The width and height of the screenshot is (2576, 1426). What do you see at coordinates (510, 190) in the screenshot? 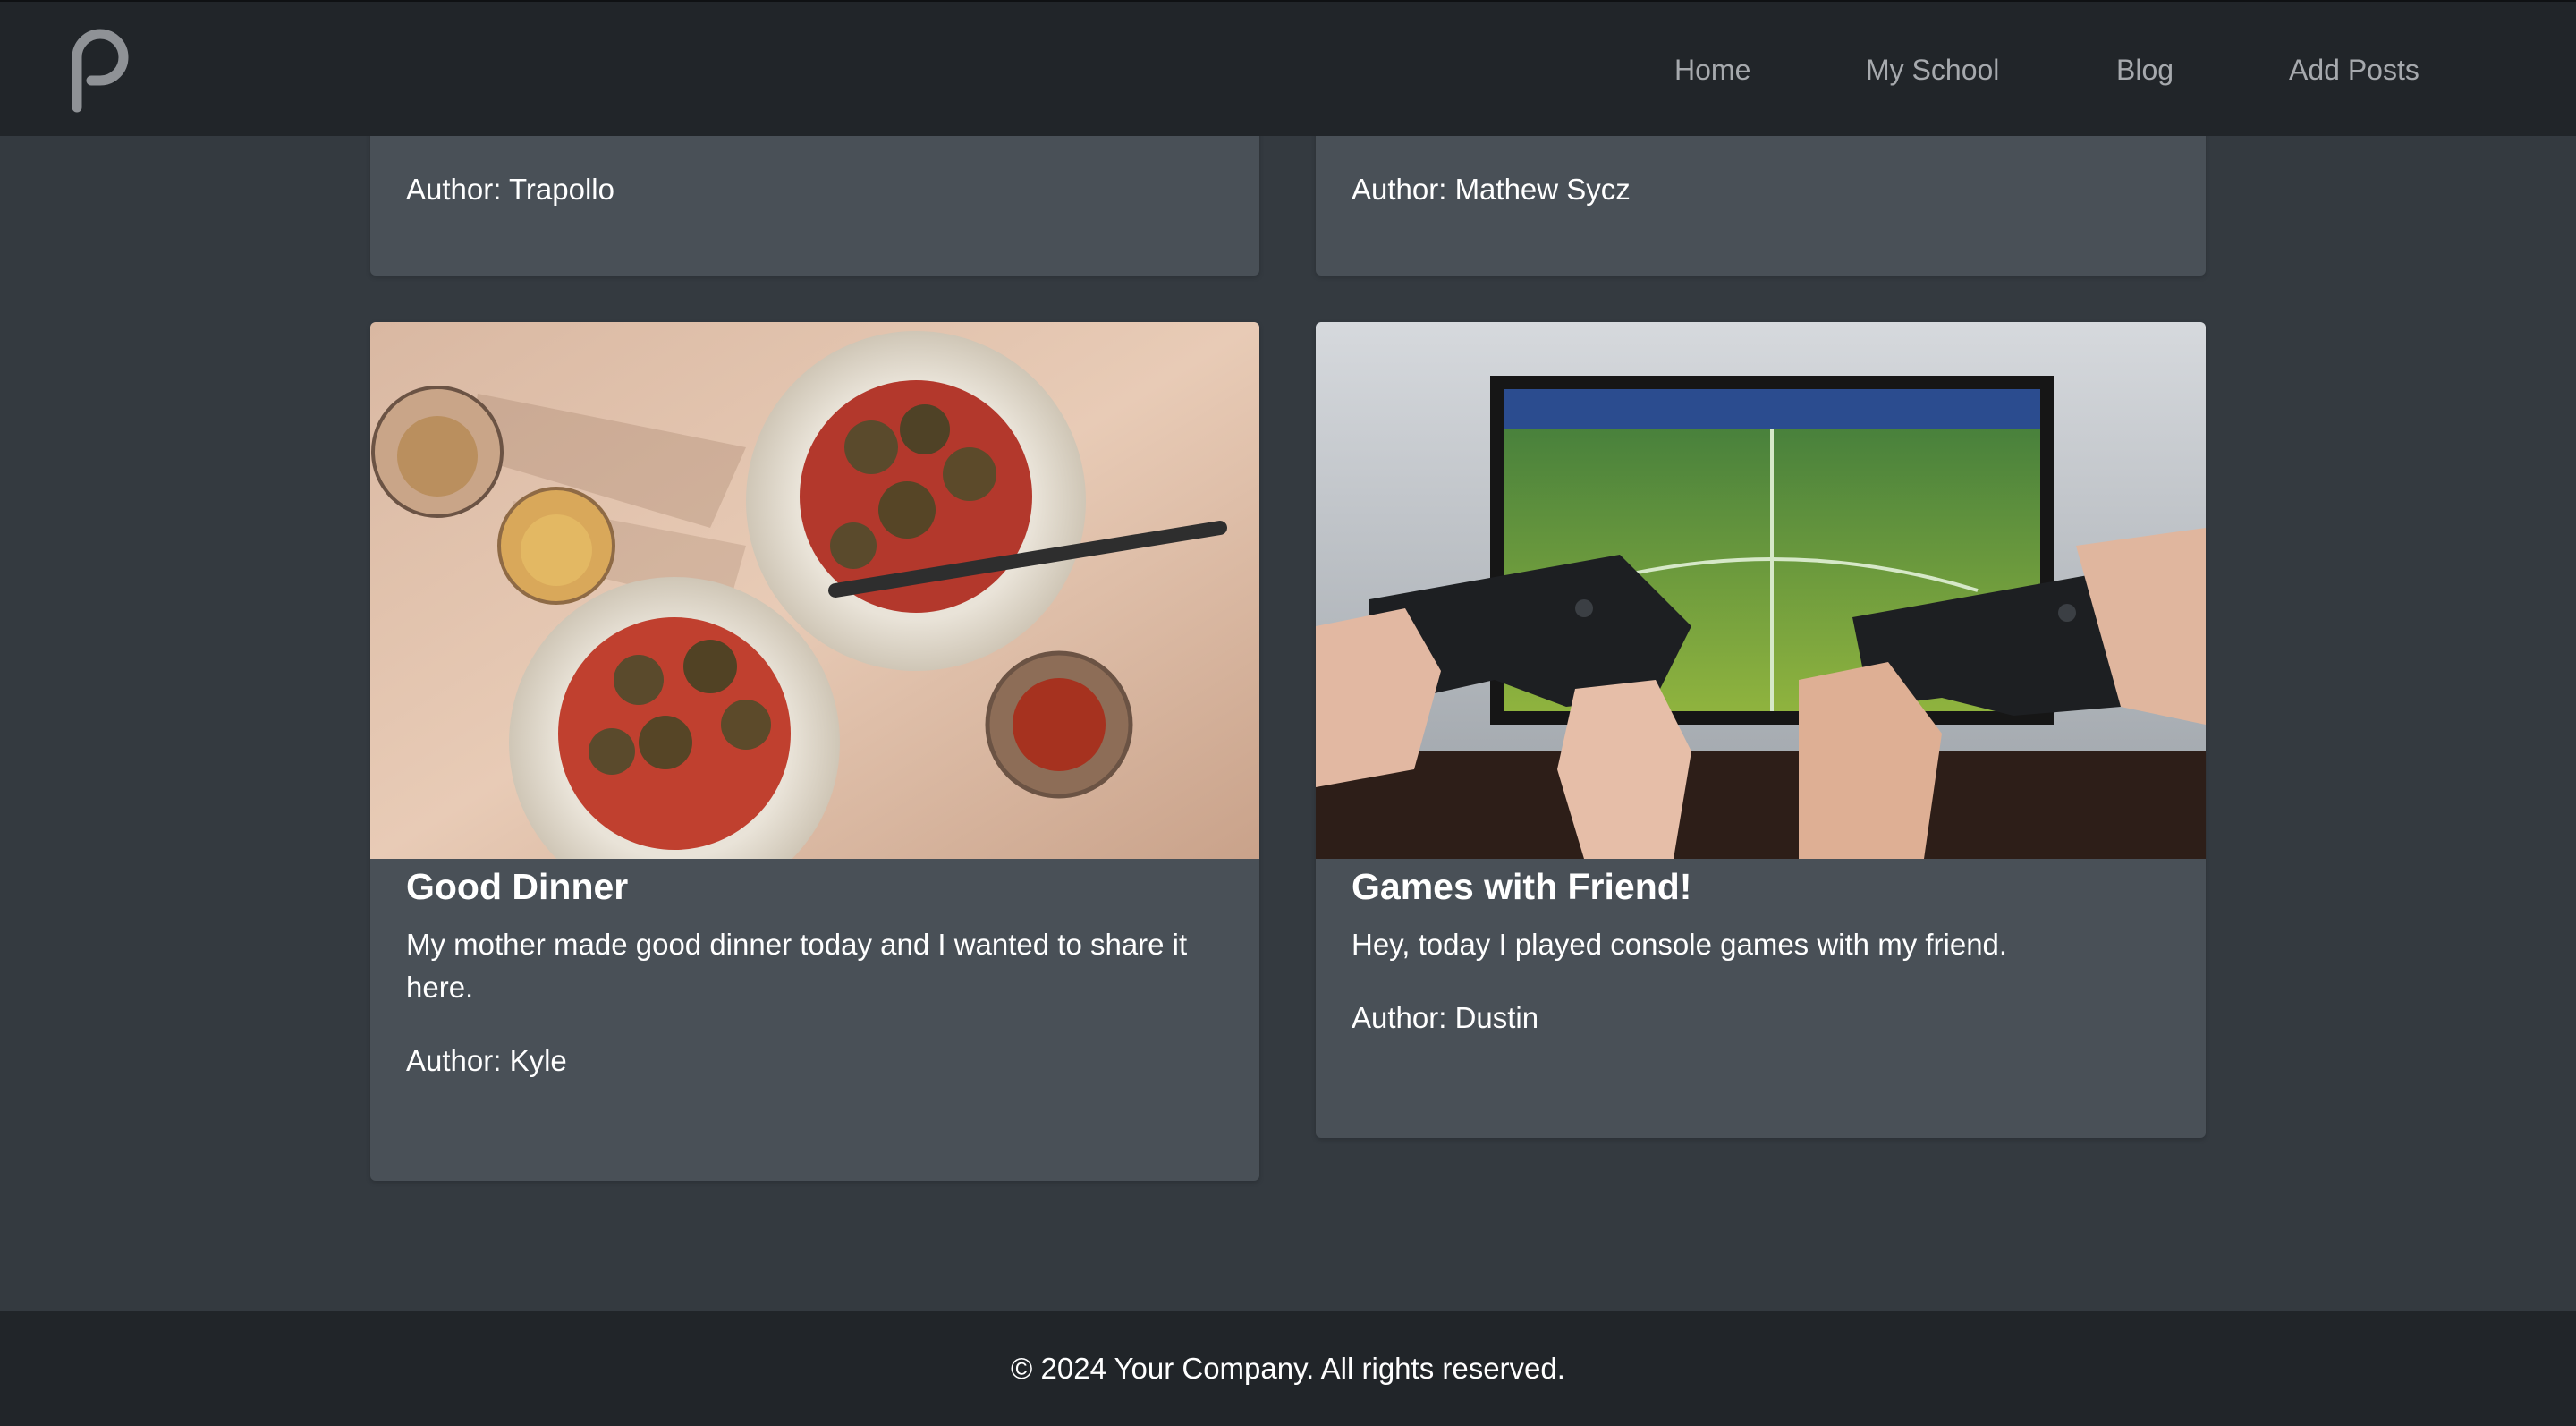
I see `post-author: Author: Trapollo` at bounding box center [510, 190].